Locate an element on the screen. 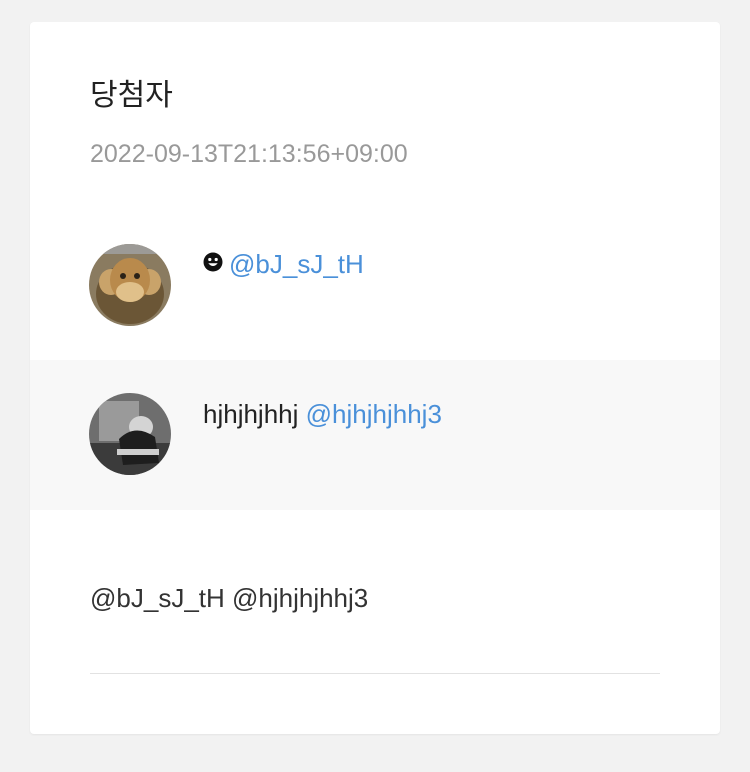 The image size is (750, 772). winner-info: hjhjhjhhj @hjhjhjhhj3 is located at coordinates (322, 414).